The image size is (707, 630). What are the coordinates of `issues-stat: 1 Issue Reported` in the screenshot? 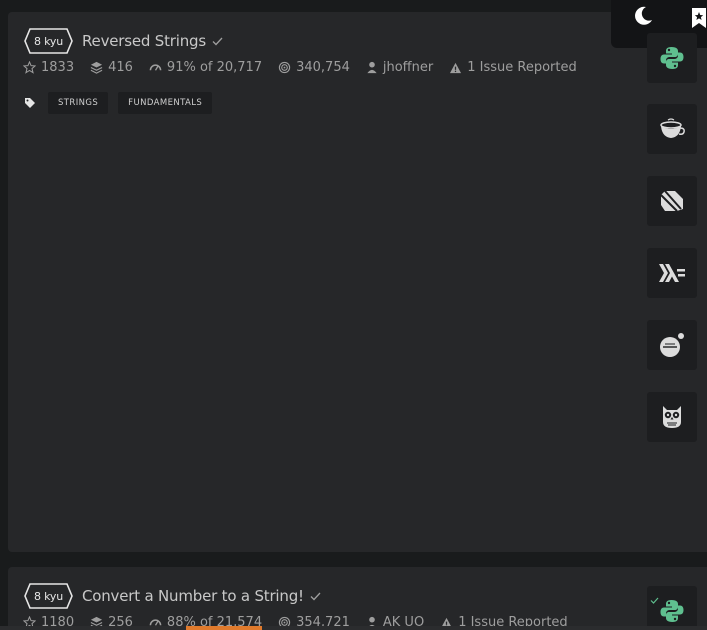 It's located at (513, 67).